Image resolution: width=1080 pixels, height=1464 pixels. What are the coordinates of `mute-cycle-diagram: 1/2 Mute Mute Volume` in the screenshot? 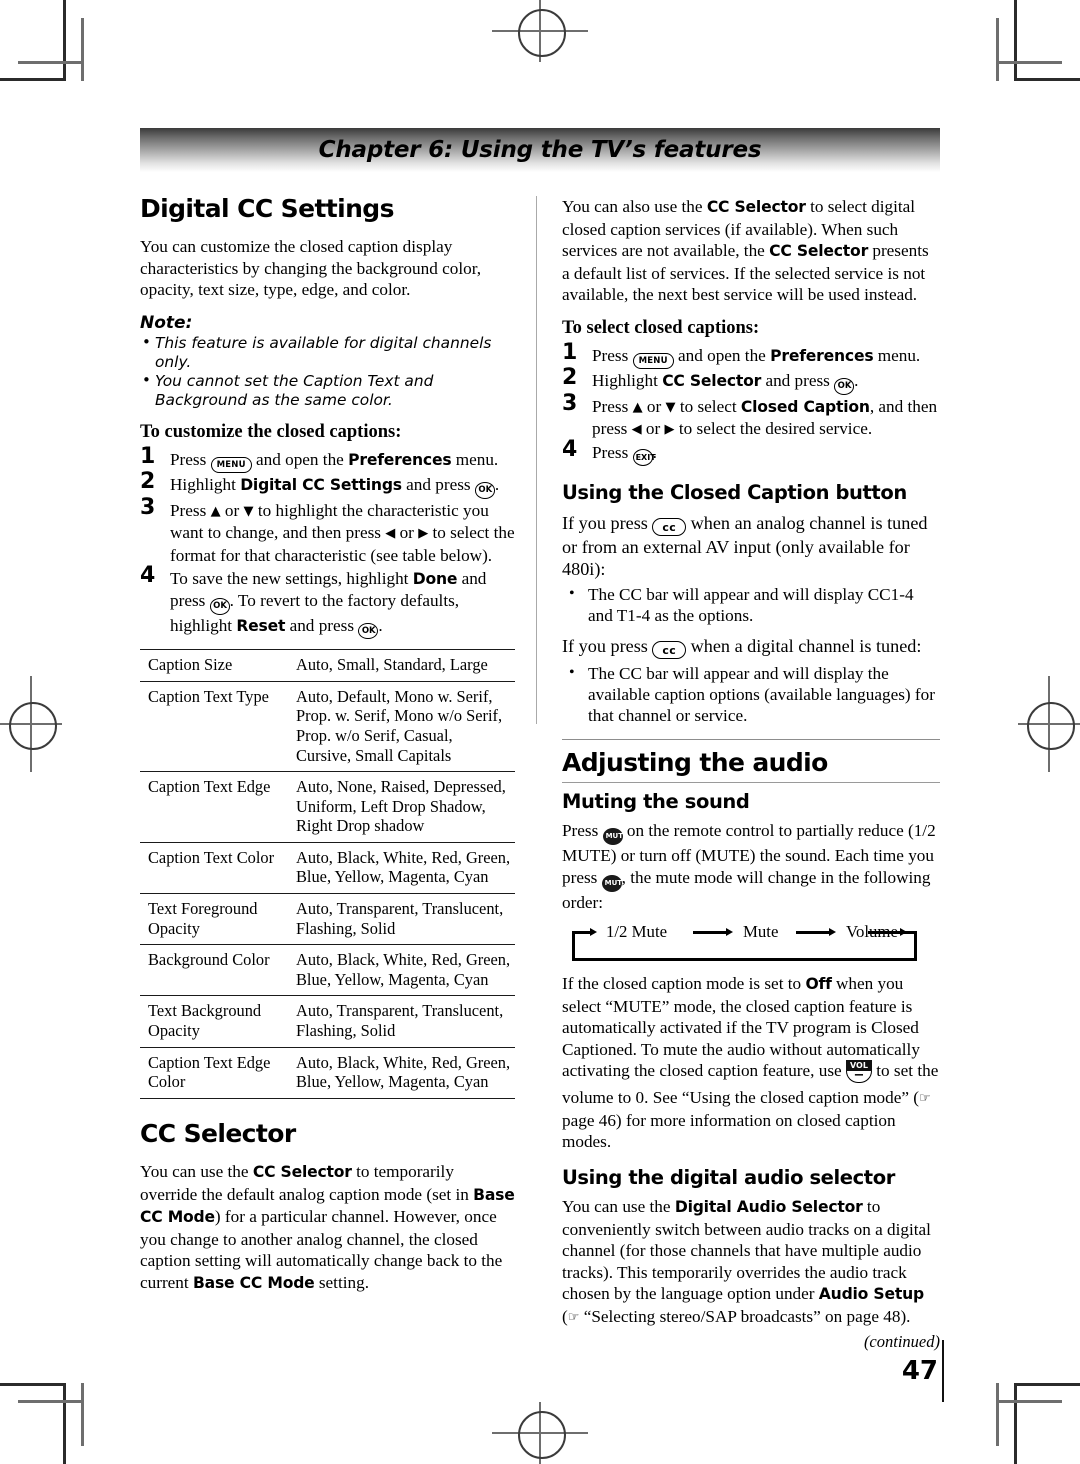 It's located at (748, 941).